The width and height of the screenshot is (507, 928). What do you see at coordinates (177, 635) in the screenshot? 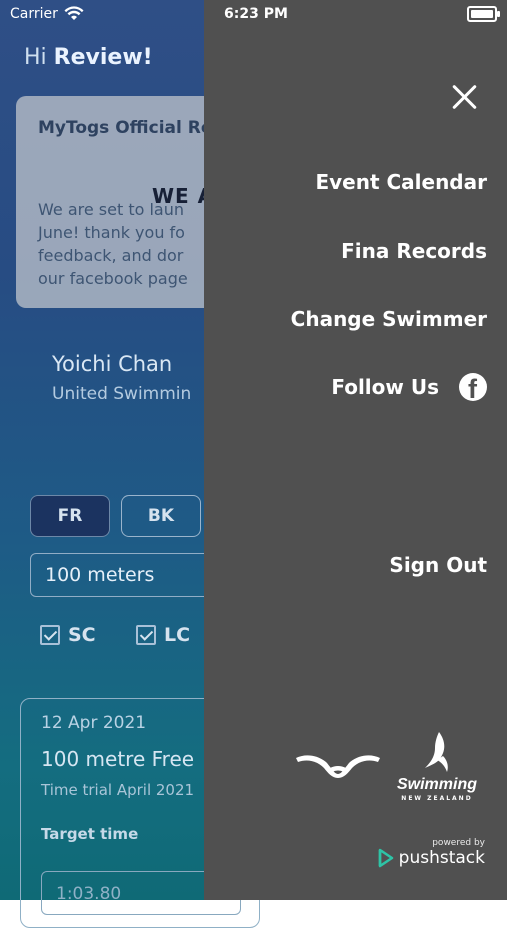
I see `course-lc-label: LC` at bounding box center [177, 635].